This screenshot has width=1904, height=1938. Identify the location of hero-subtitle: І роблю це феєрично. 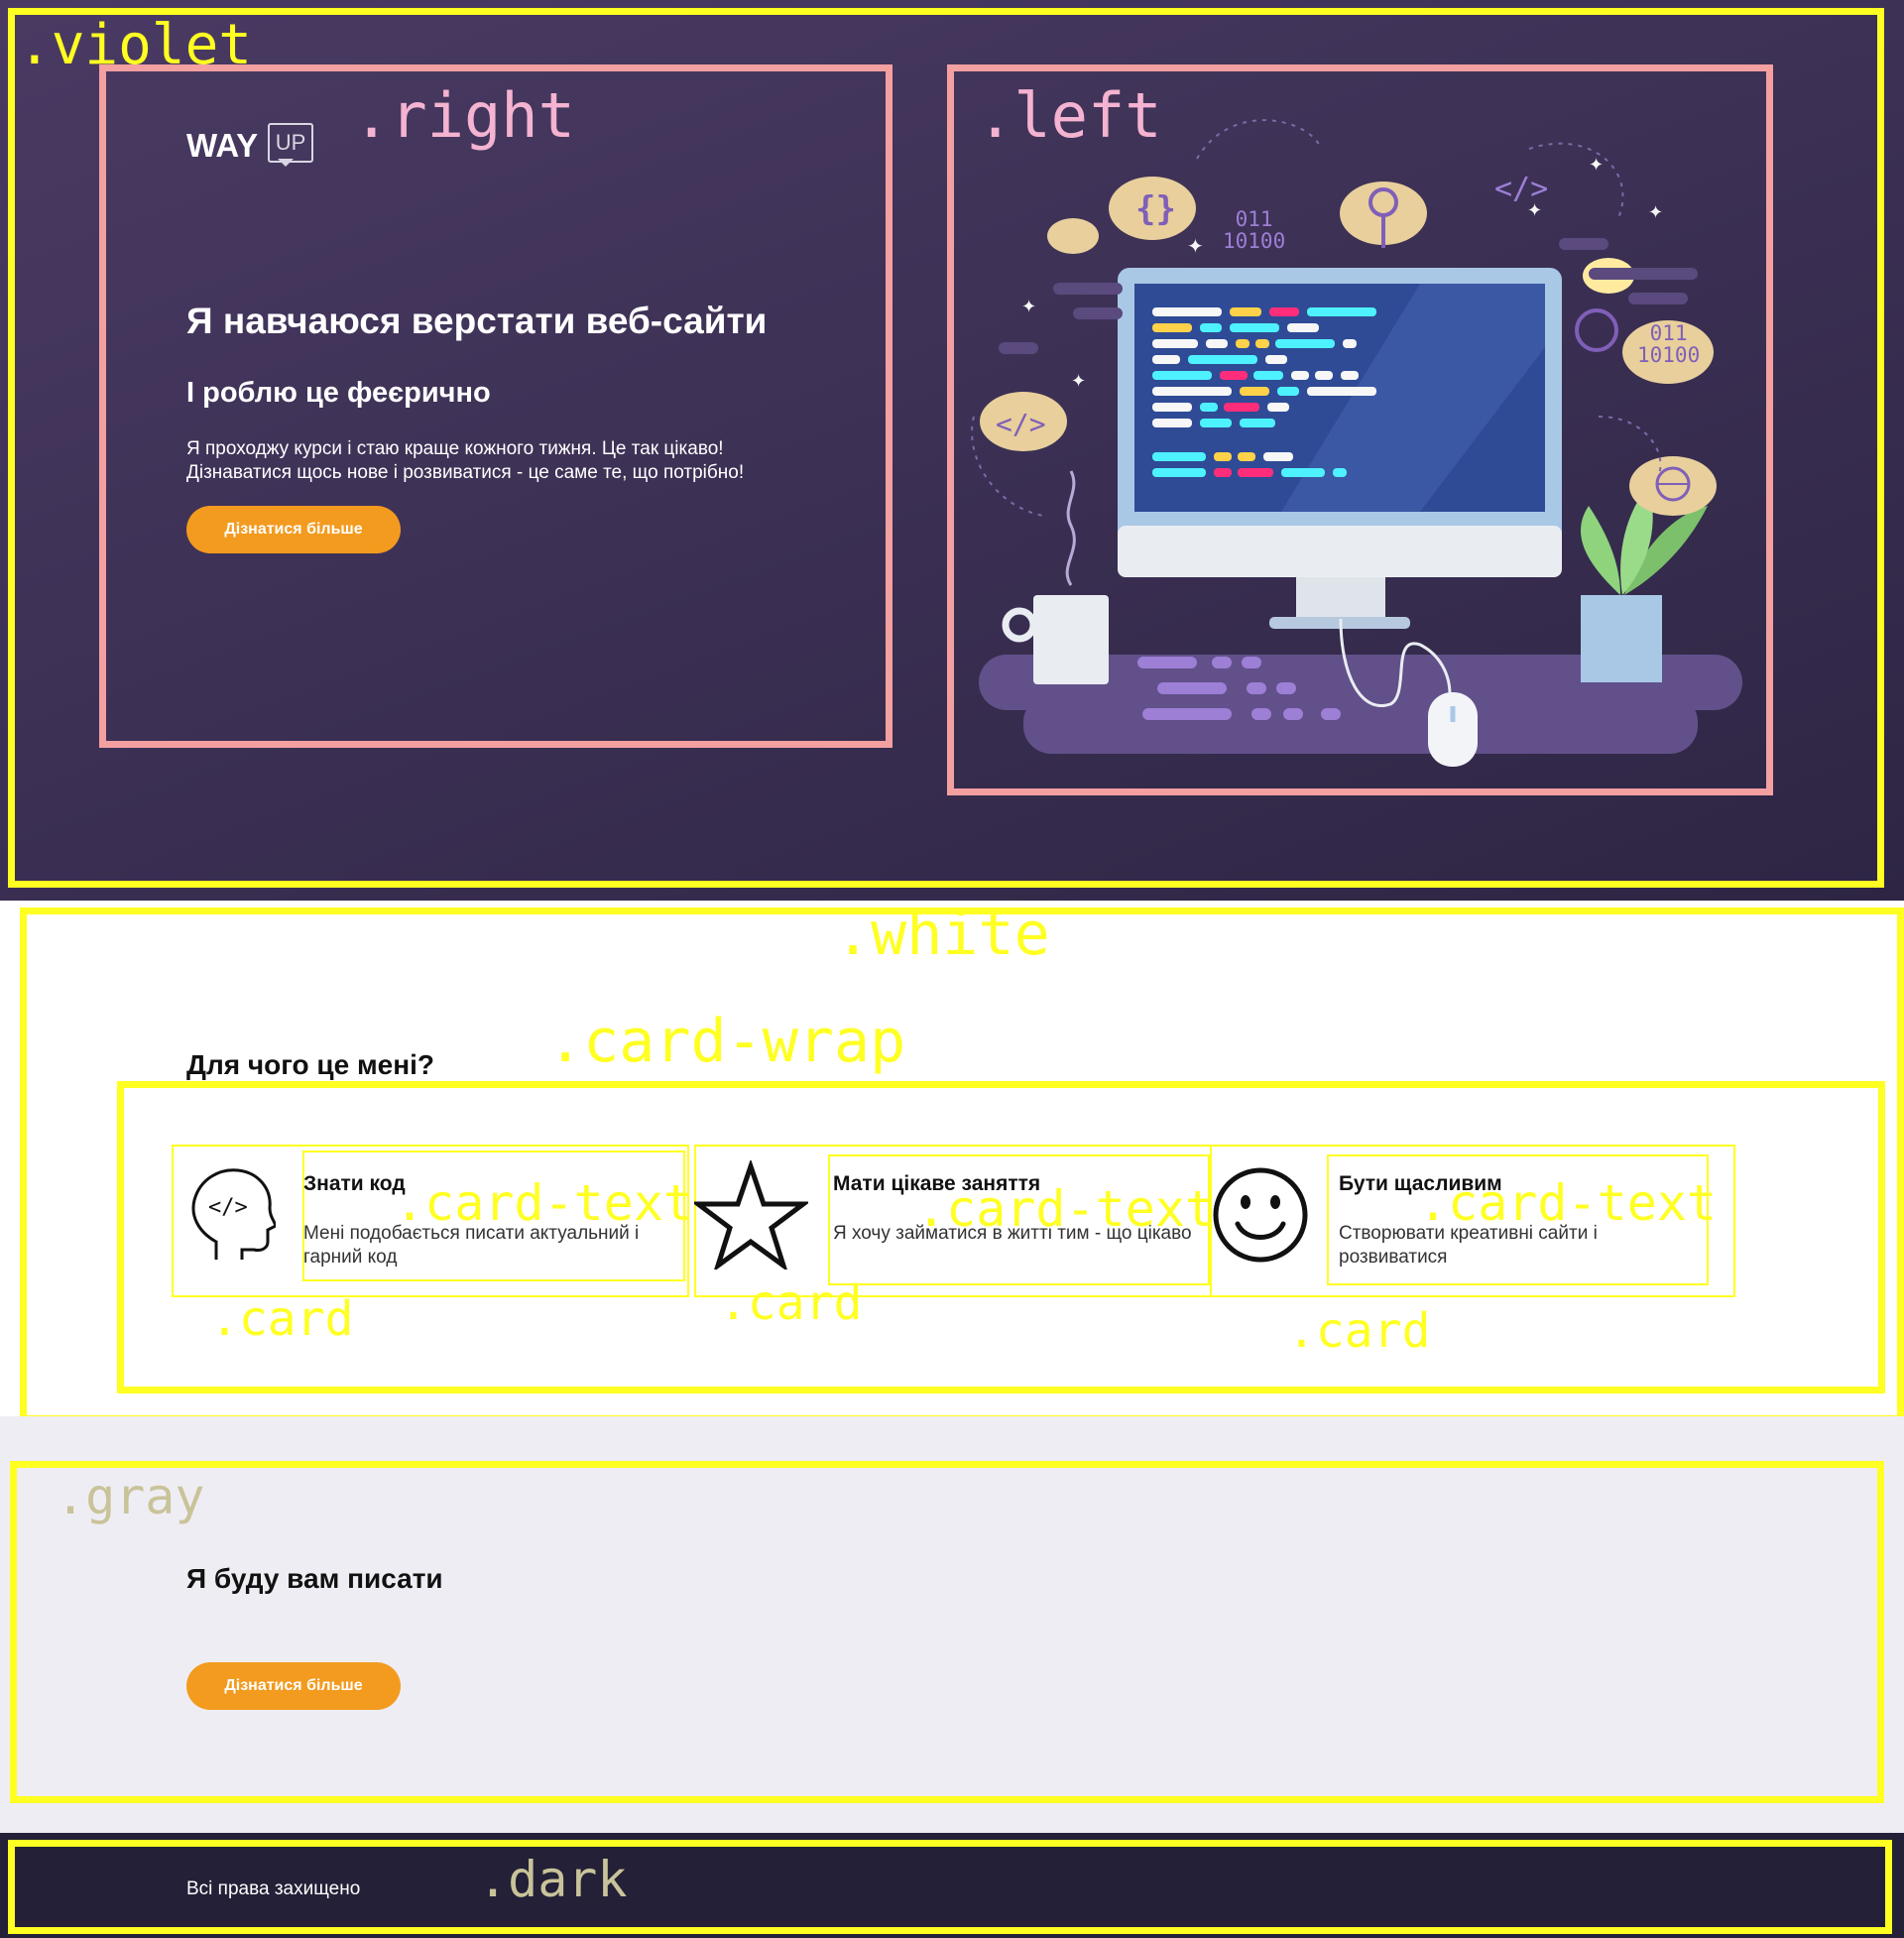
(338, 393).